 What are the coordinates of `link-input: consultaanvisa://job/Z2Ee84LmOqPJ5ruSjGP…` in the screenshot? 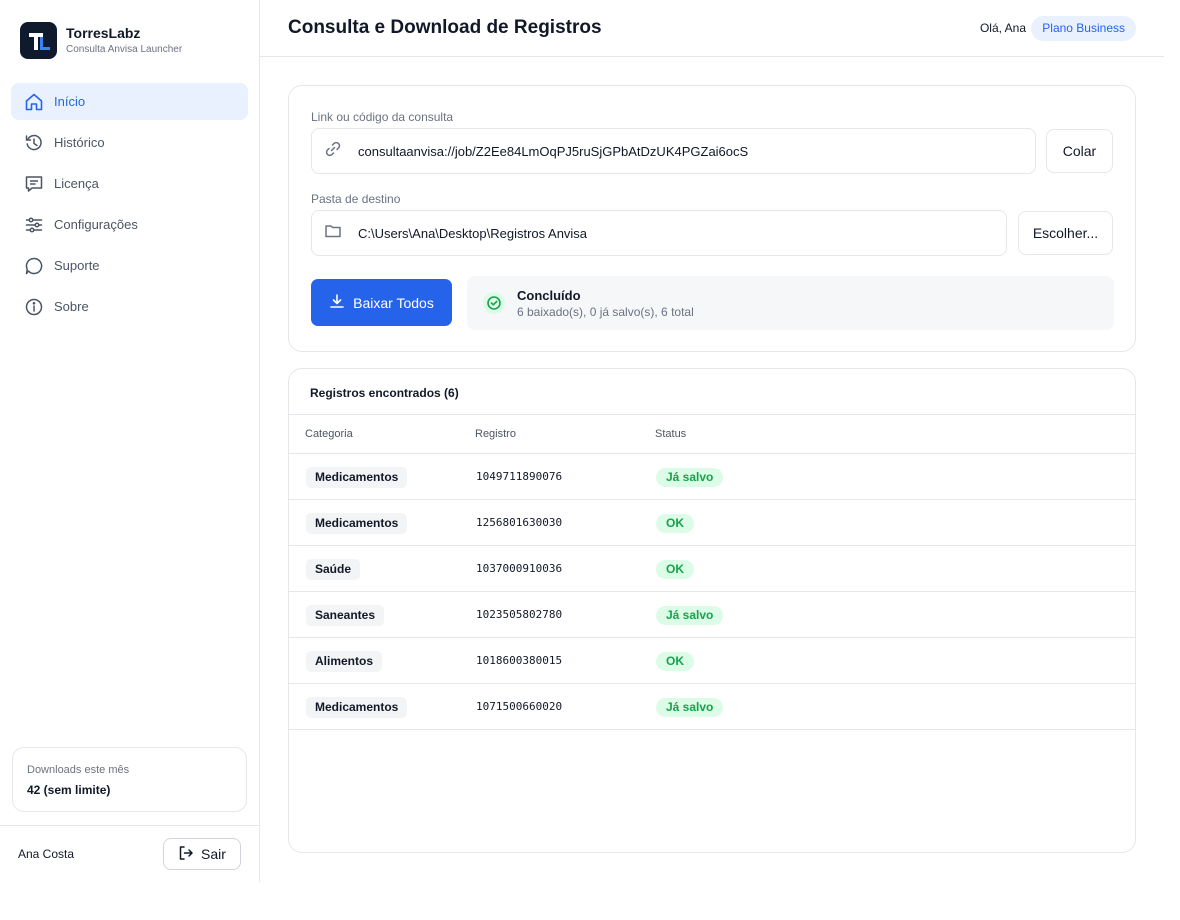 It's located at (673, 151).